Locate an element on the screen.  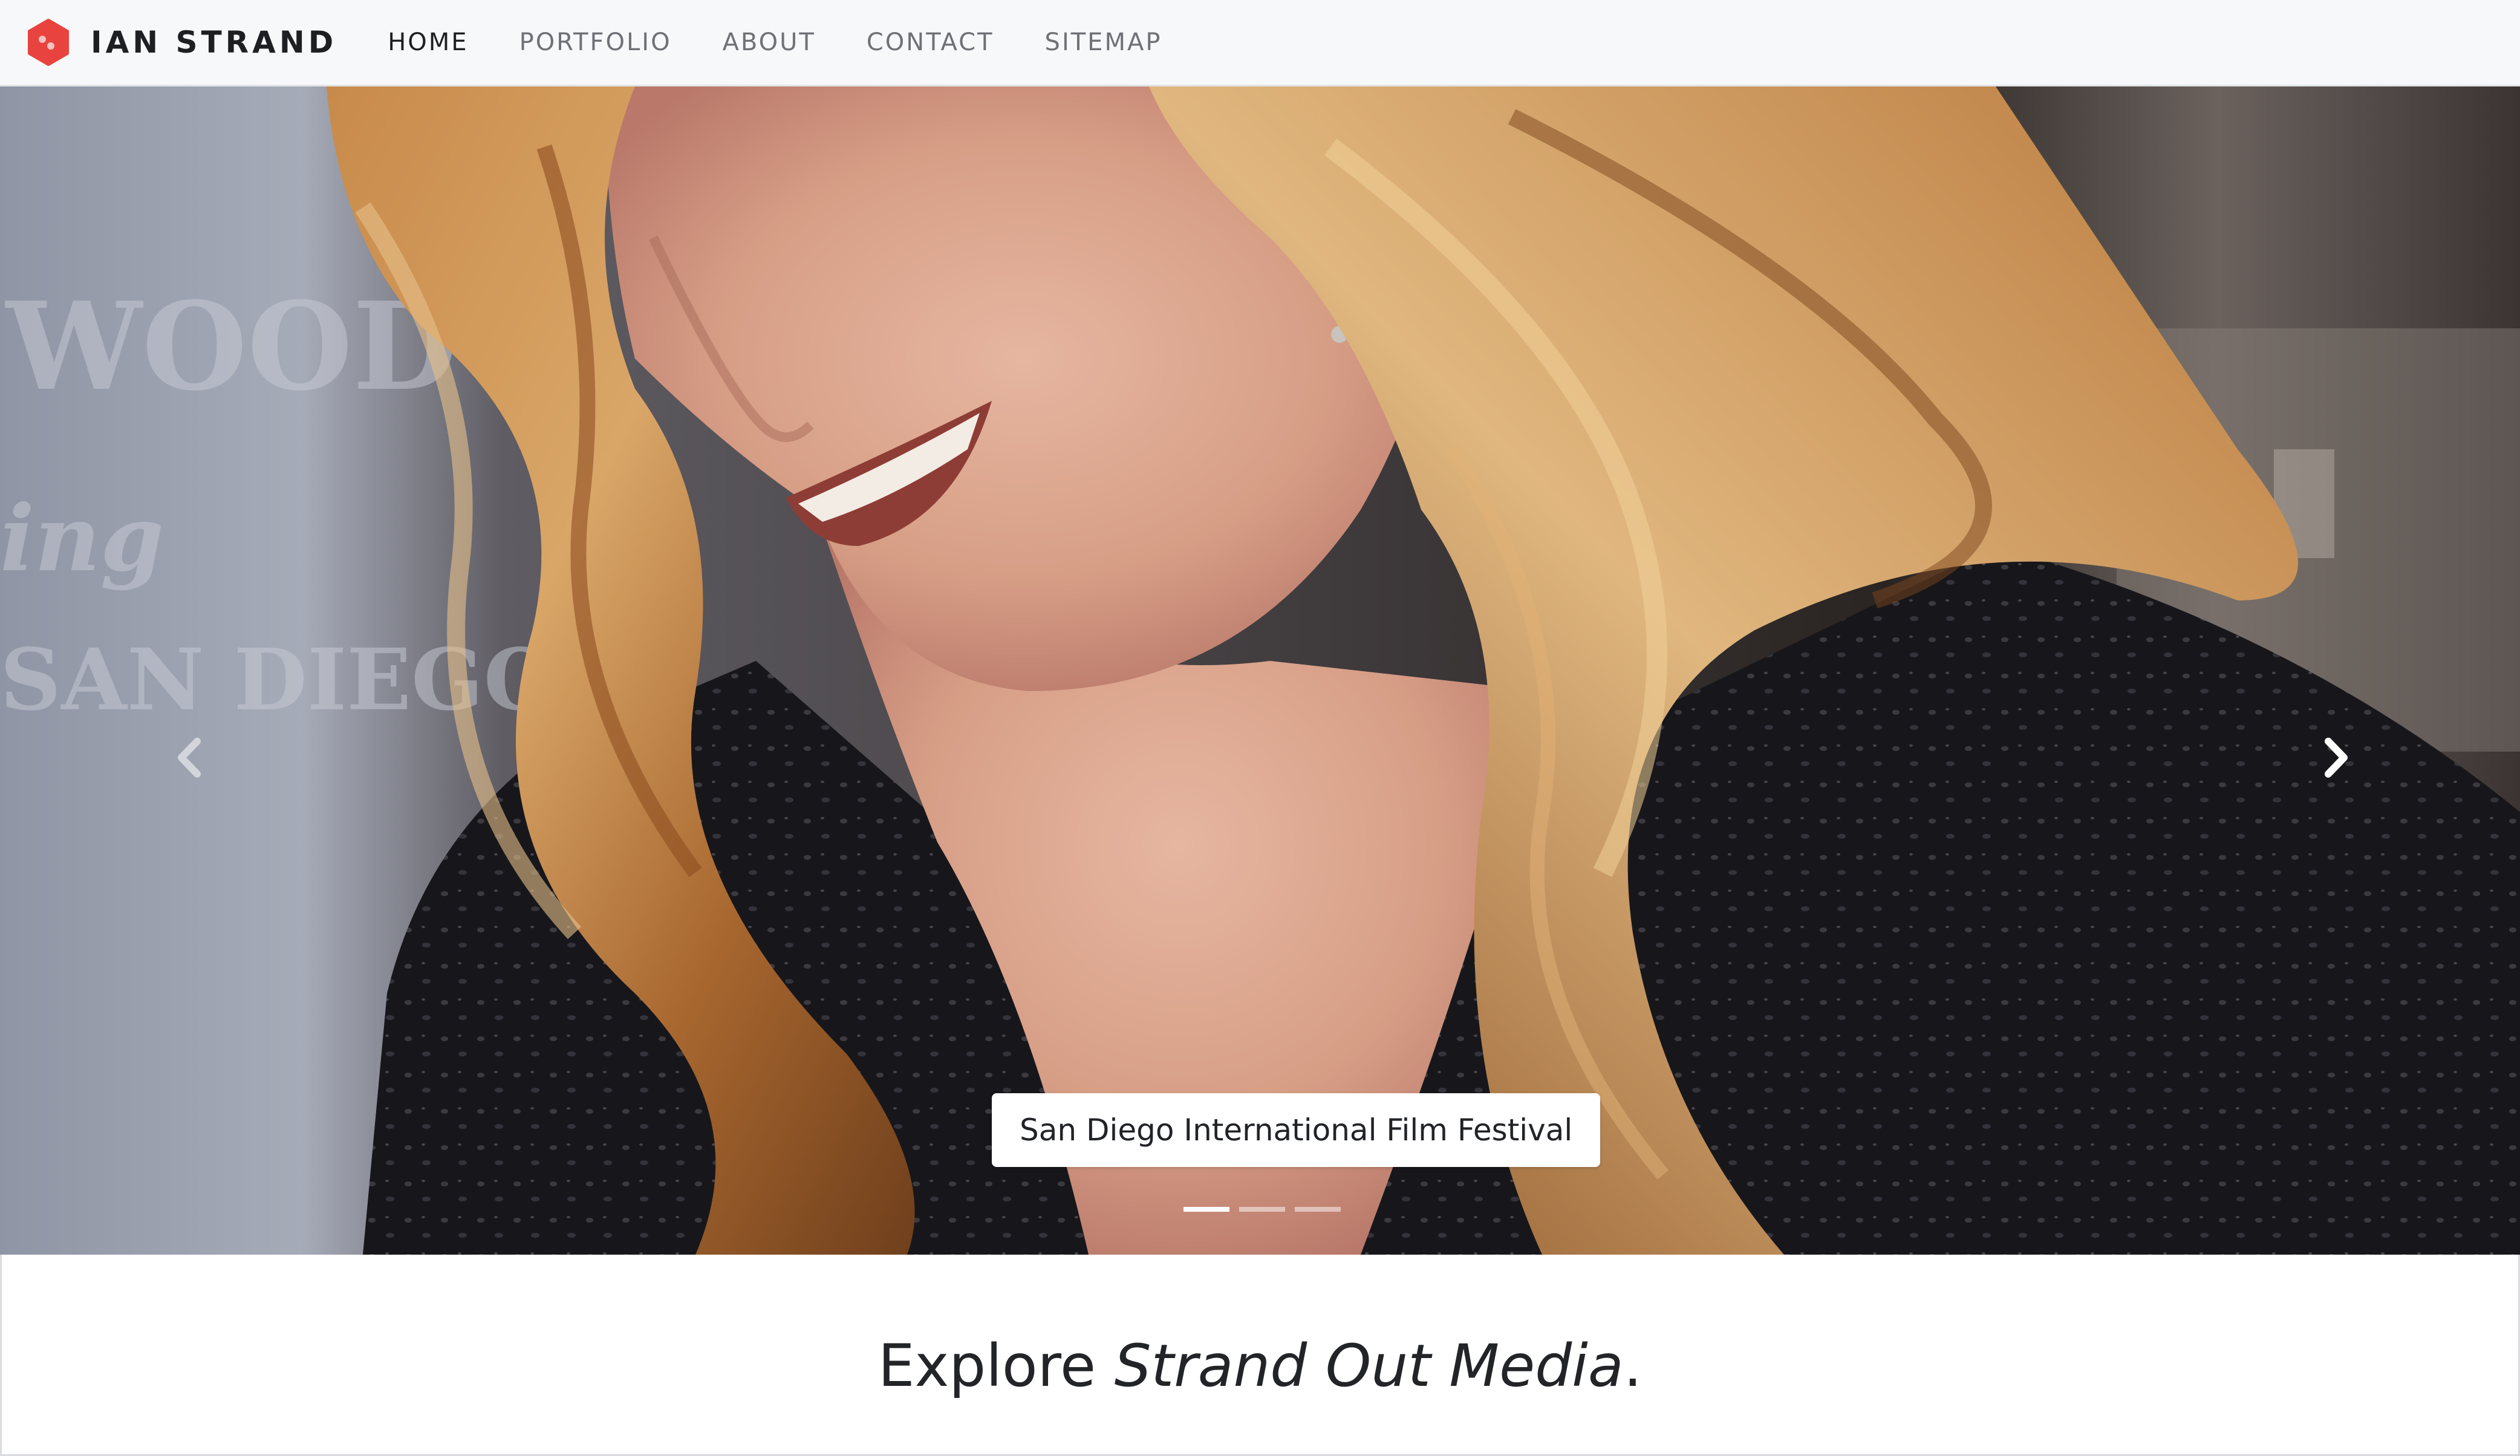
svg-text: WOOD is located at coordinates (231, 347).